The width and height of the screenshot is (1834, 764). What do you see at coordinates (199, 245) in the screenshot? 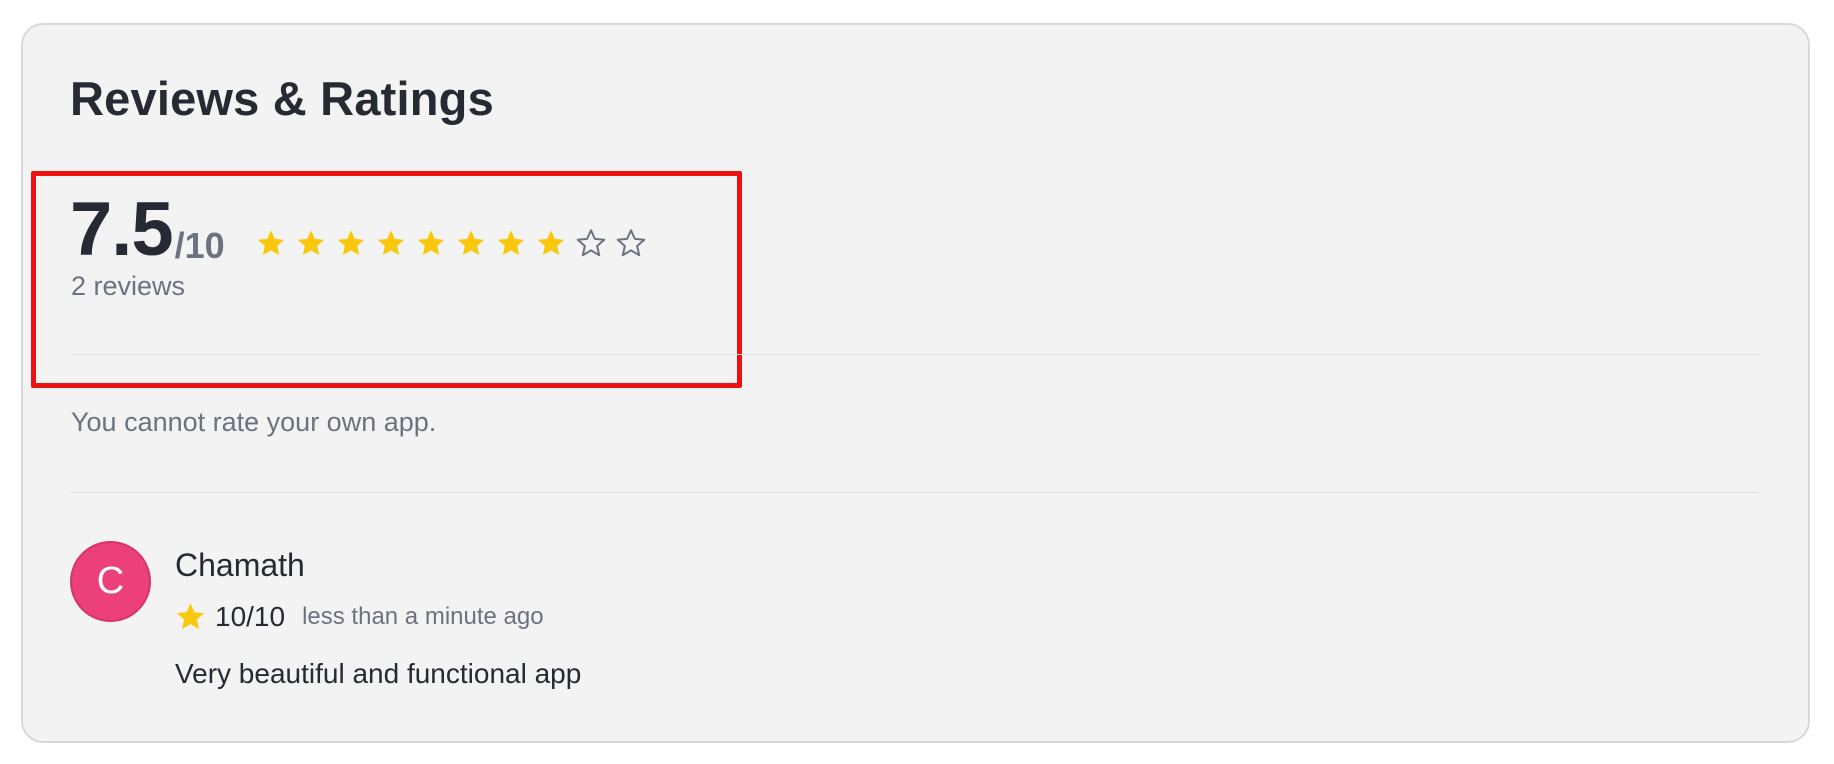
I see `score-max: /10` at bounding box center [199, 245].